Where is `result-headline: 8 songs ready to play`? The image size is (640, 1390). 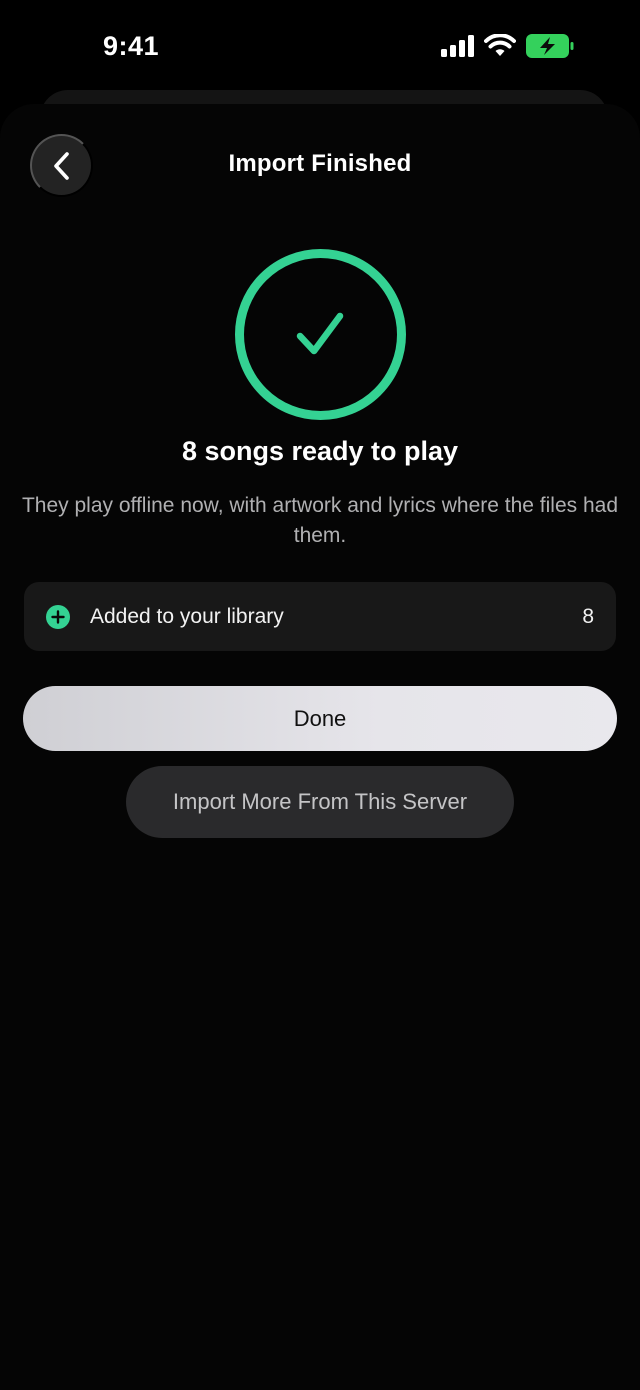
result-headline: 8 songs ready to play is located at coordinates (320, 451).